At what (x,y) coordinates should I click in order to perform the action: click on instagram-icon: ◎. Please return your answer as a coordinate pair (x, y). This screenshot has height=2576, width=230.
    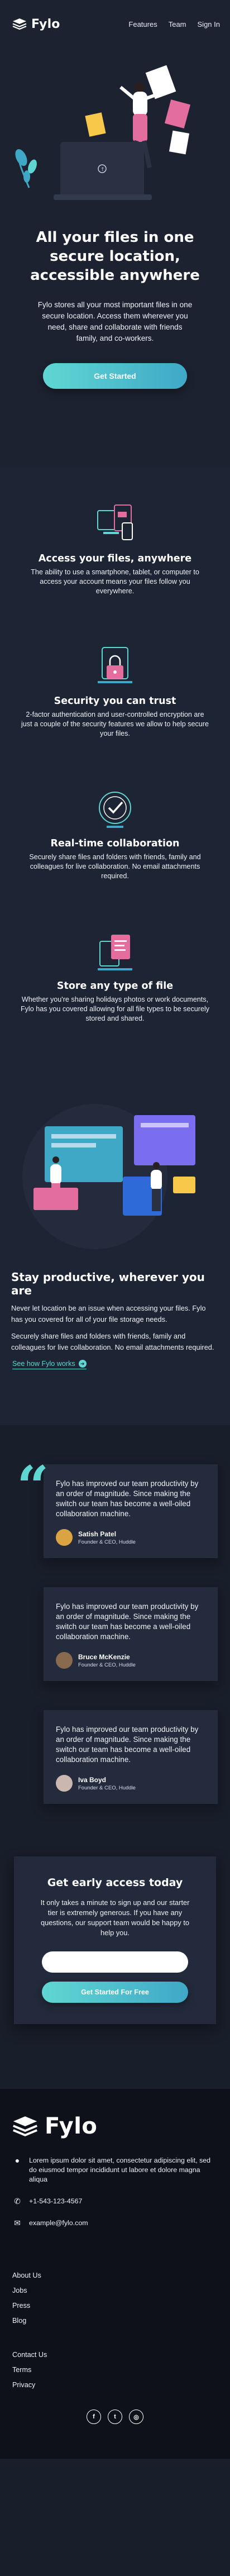
    Looking at the image, I should click on (136, 2417).